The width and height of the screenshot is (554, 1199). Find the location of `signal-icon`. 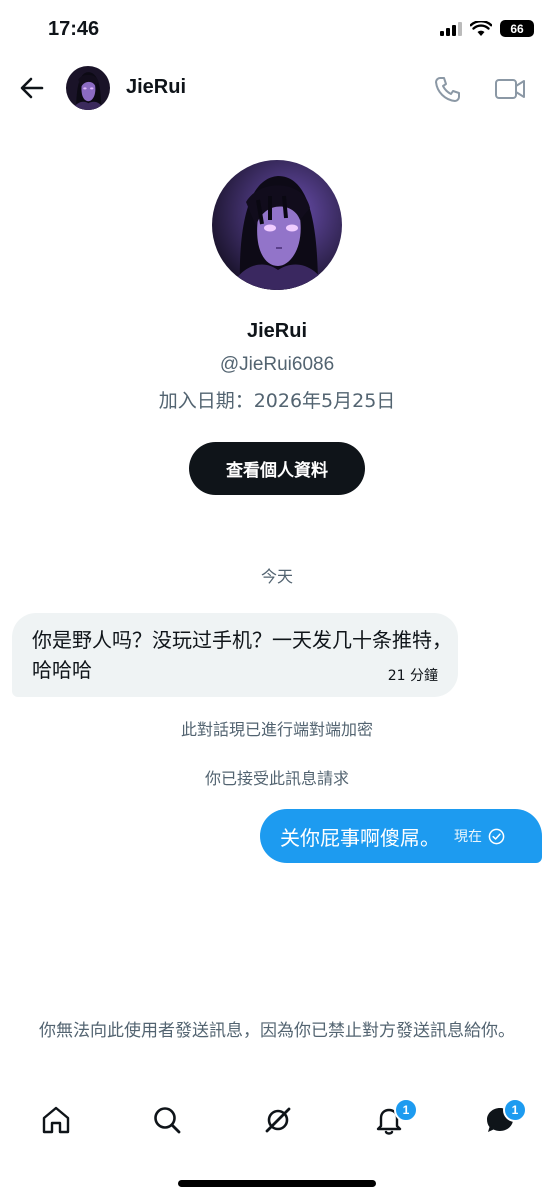

signal-icon is located at coordinates (451, 28).